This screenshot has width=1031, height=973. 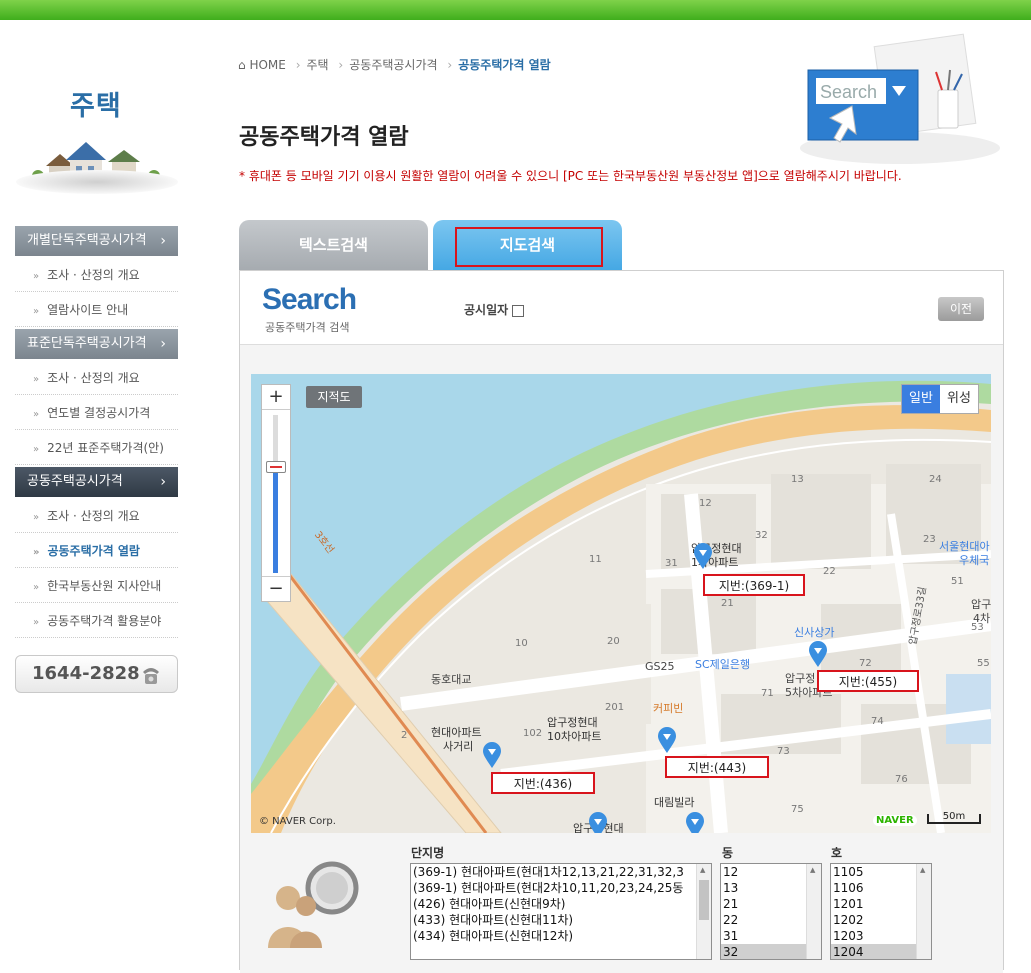 What do you see at coordinates (728, 853) in the screenshot?
I see `dong-column-header: 동` at bounding box center [728, 853].